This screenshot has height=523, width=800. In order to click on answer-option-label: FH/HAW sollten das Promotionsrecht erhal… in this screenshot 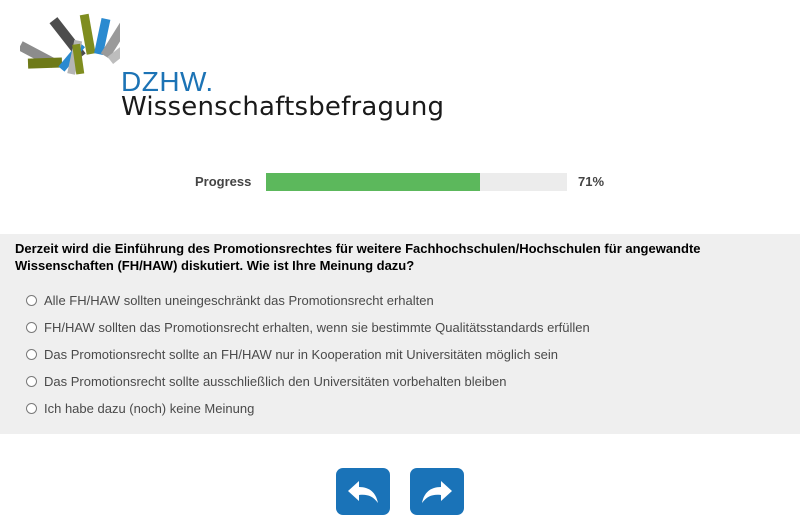, I will do `click(317, 327)`.